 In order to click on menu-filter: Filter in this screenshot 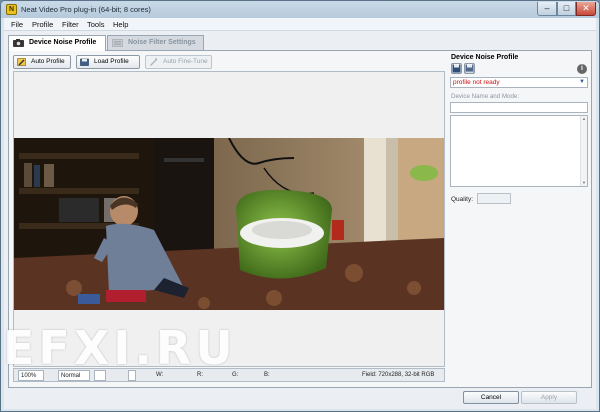, I will do `click(70, 24)`.